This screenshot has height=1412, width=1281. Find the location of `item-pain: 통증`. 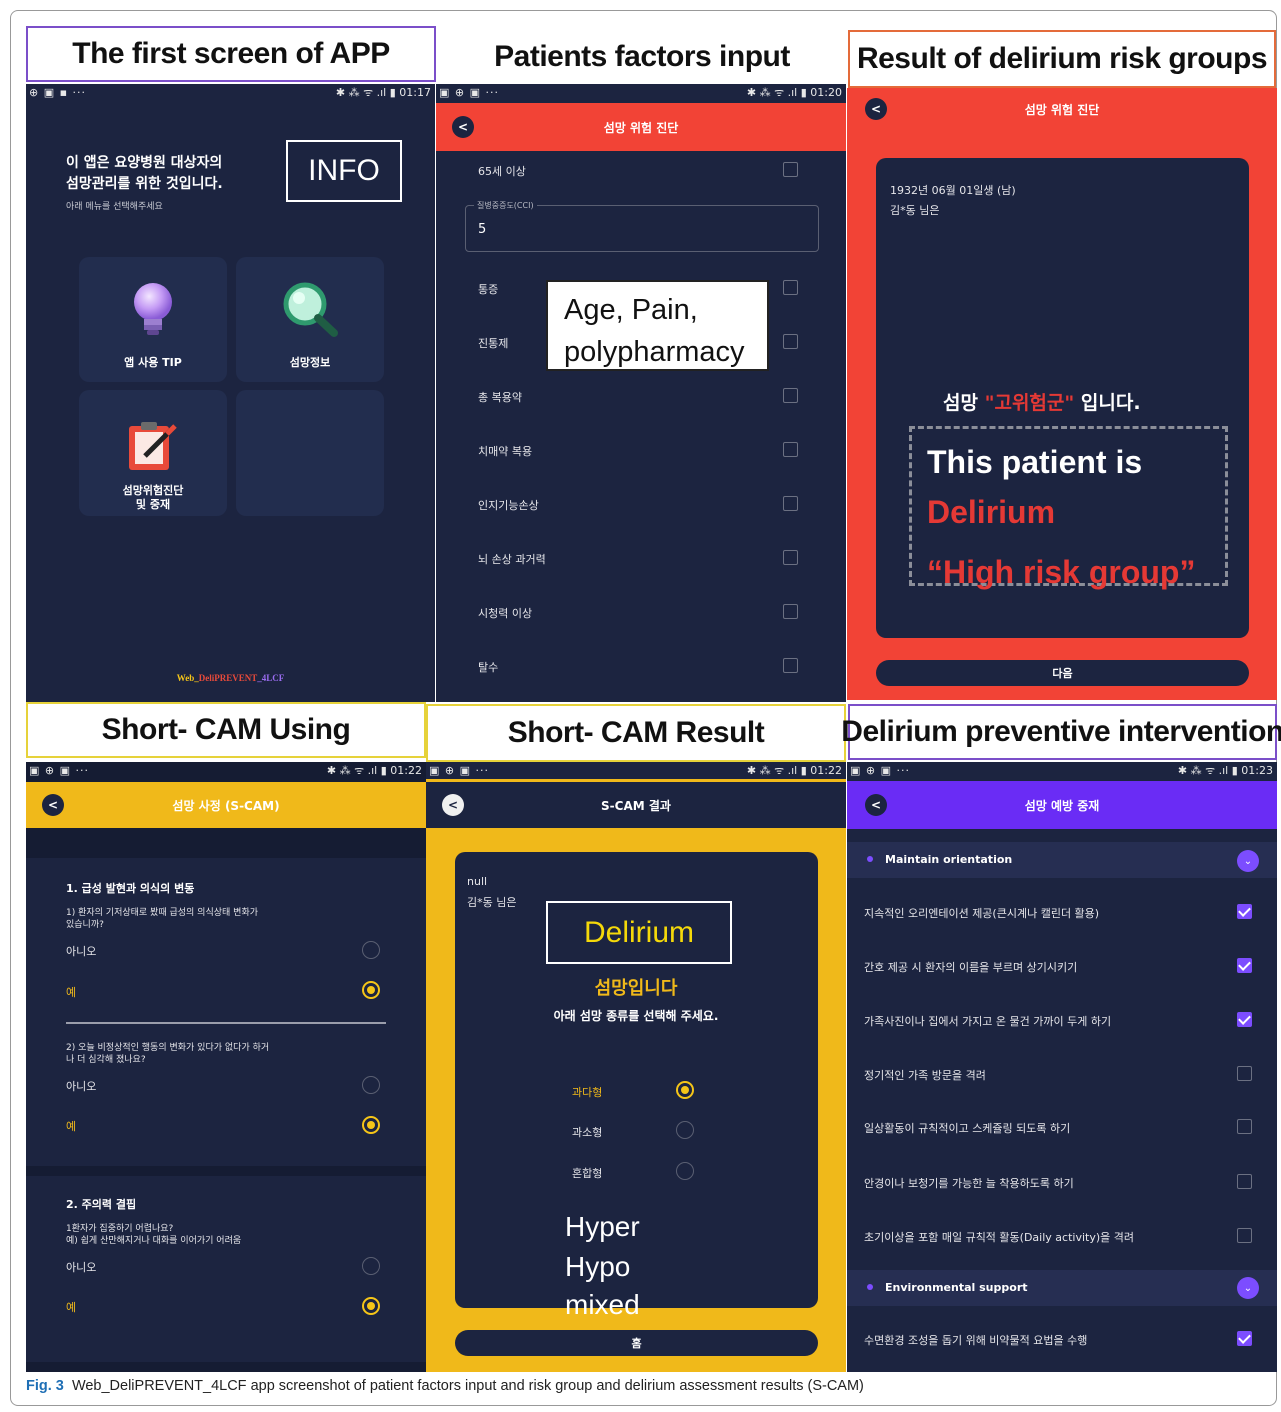

item-pain: 통증 is located at coordinates (488, 289).